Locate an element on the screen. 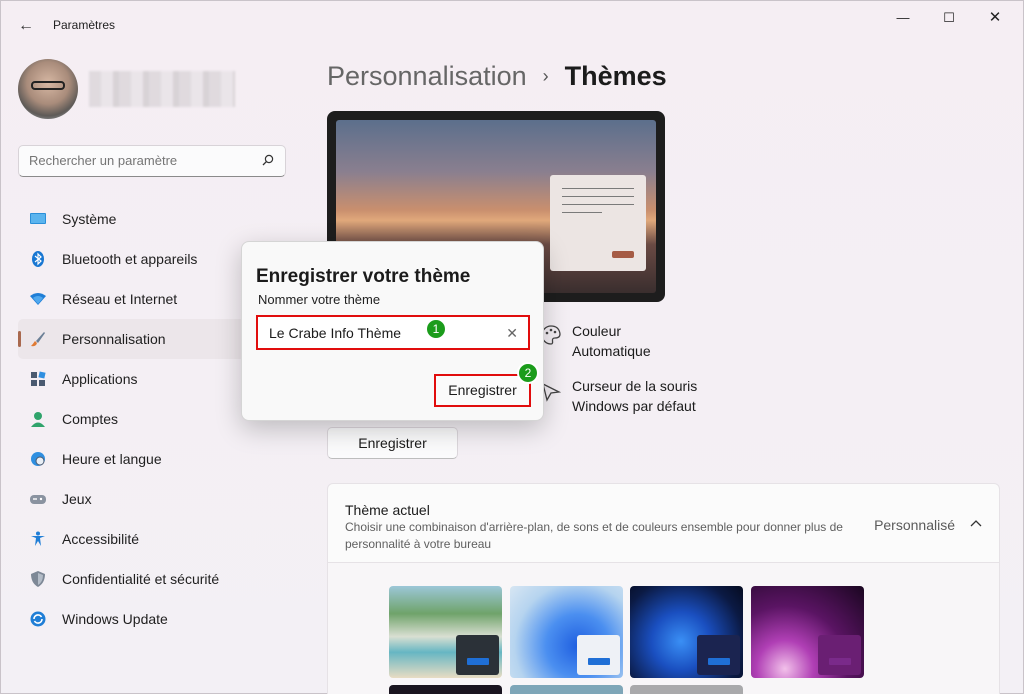 This screenshot has height=694, width=1024. theme-name-field: ✕ is located at coordinates (393, 332).